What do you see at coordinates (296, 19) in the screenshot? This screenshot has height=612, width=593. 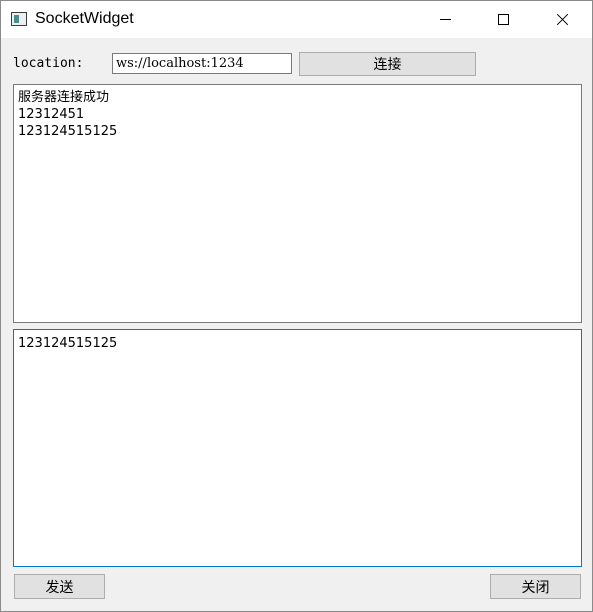 I see `title-bar: SocketWidget` at bounding box center [296, 19].